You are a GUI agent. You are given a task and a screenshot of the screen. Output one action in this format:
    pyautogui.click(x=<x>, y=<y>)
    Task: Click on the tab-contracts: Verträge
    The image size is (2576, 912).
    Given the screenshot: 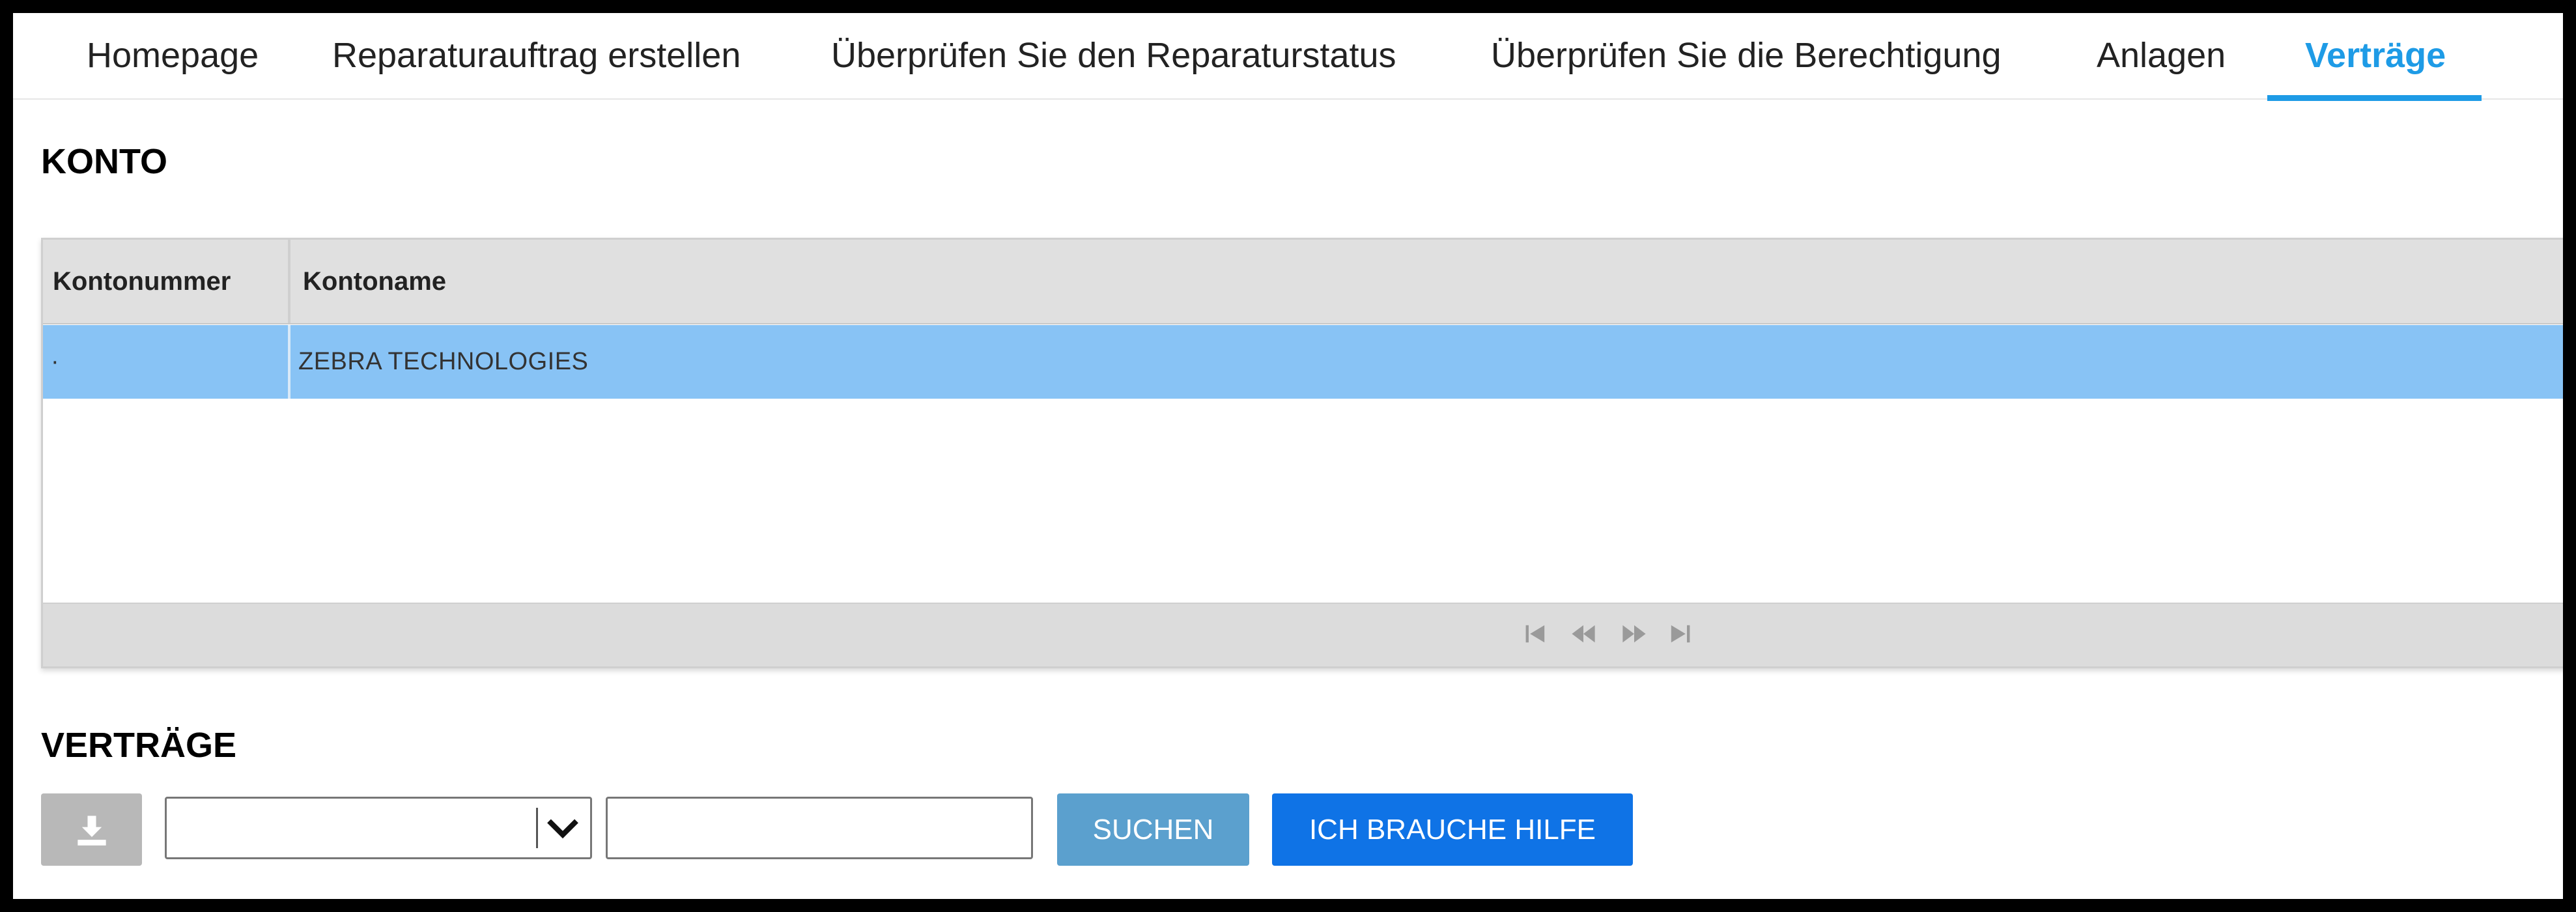 What is the action you would take?
    pyautogui.click(x=2374, y=61)
    